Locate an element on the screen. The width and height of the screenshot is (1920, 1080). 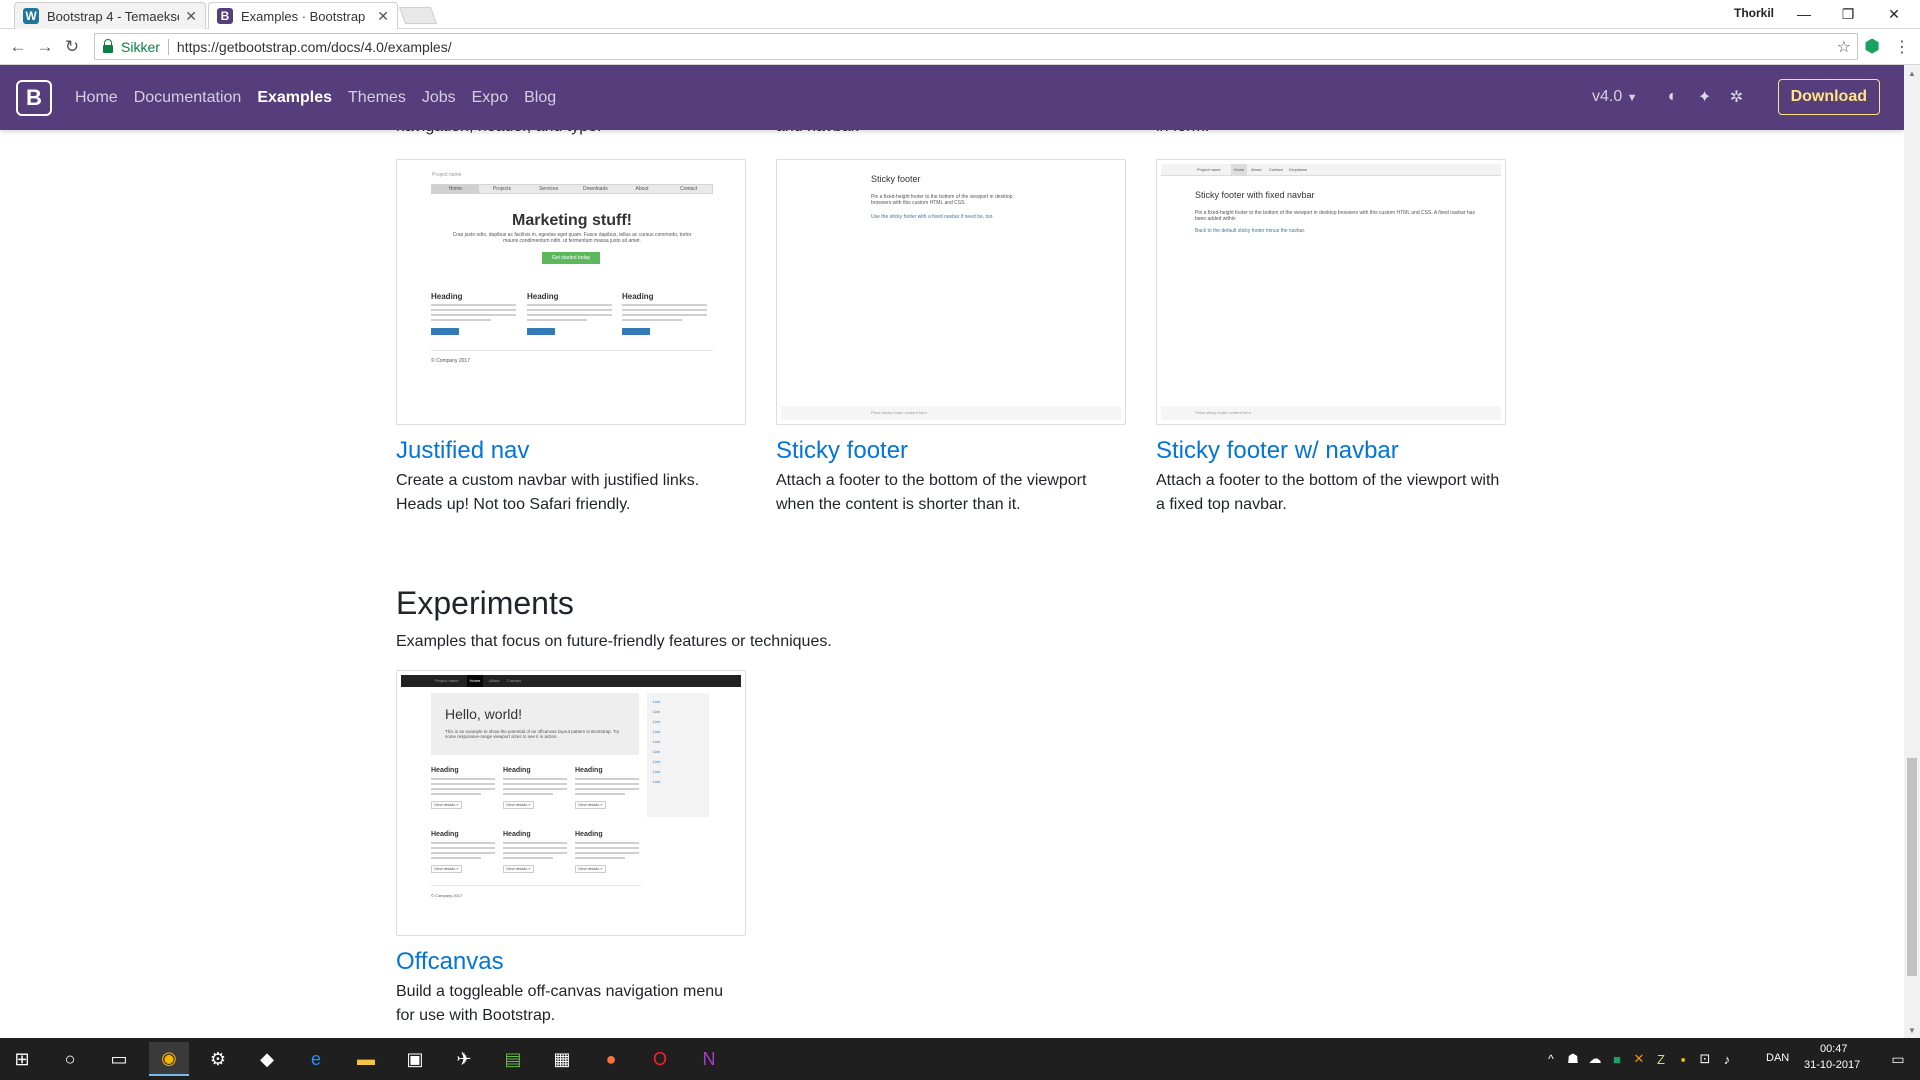
slack-icon: ✲ is located at coordinates (1737, 97).